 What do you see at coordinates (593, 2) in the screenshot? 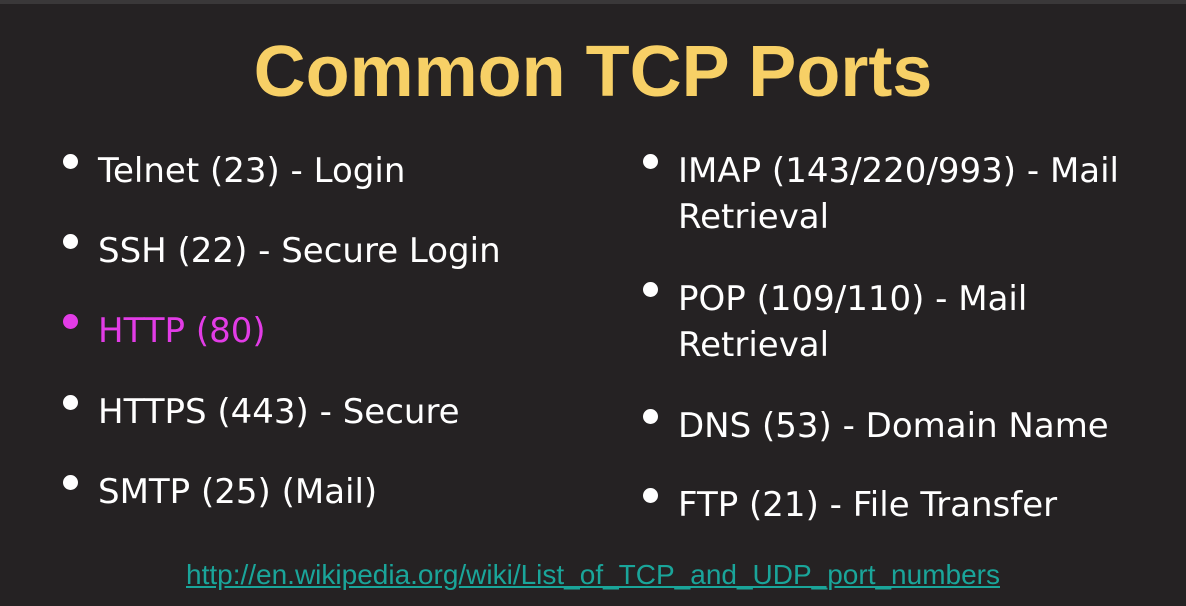
I see `slide-top-edge` at bounding box center [593, 2].